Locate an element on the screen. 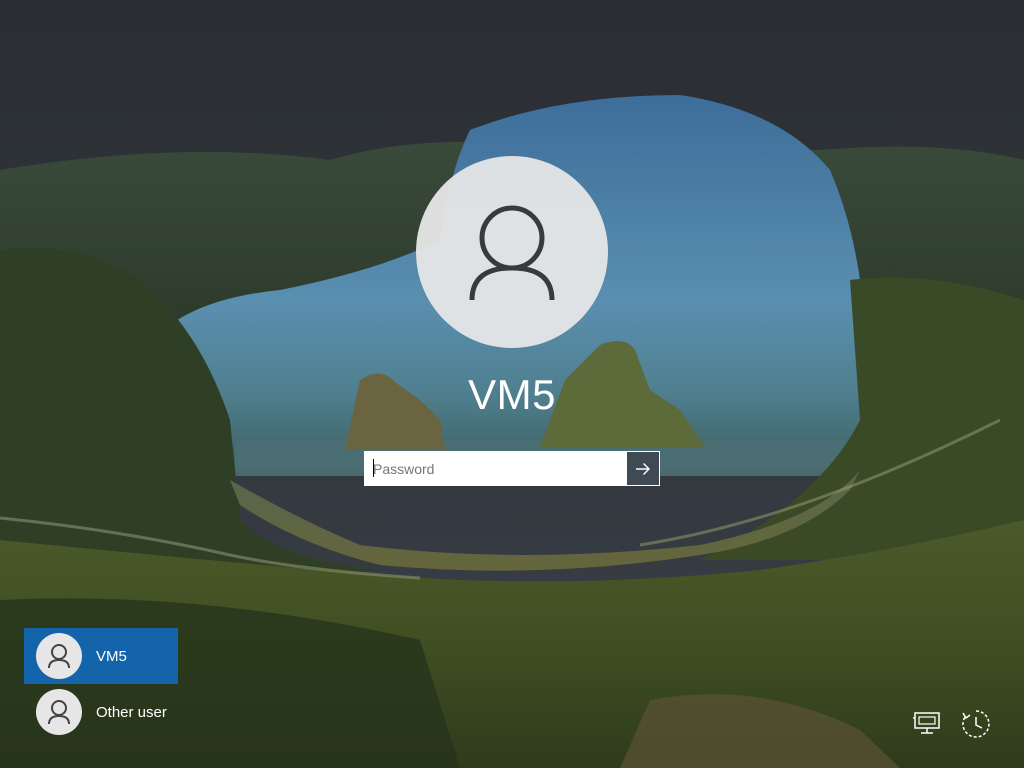 The height and width of the screenshot is (768, 1024). network-button is located at coordinates (928, 724).